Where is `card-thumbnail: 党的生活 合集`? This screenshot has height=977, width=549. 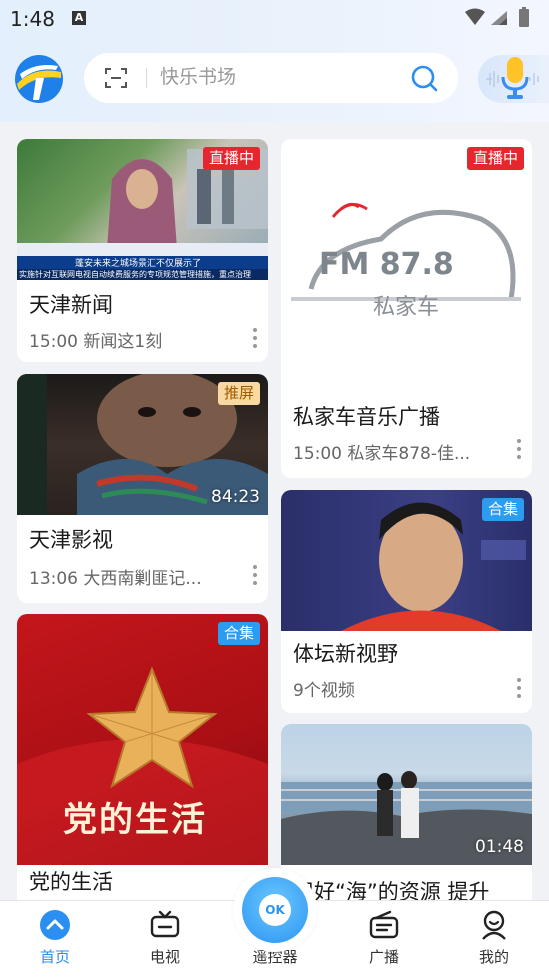 card-thumbnail: 党的生活 合集 is located at coordinates (142, 739).